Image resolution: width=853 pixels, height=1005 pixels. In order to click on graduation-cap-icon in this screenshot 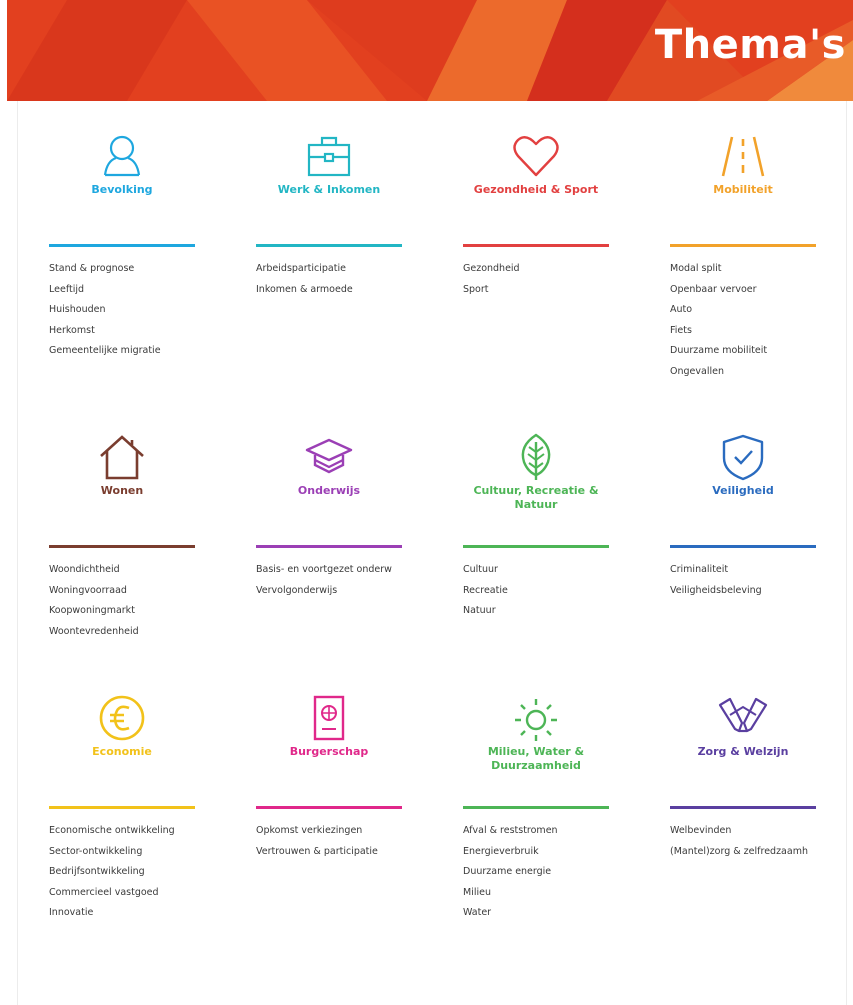, I will do `click(329, 456)`.